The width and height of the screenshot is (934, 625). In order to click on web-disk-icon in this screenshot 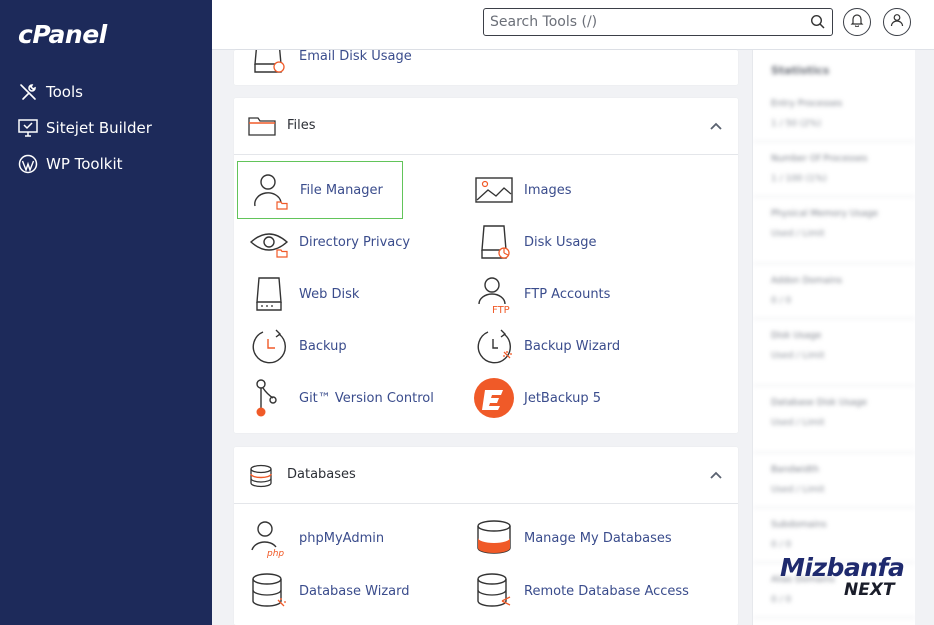, I will do `click(269, 294)`.